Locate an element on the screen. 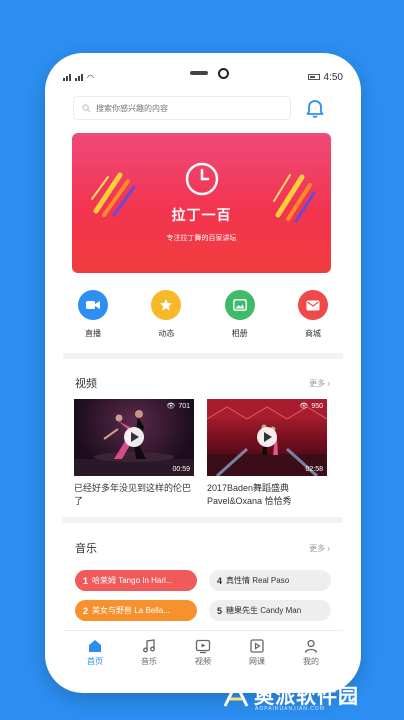  banner-subtitle: 专注拉丁舞的百家讲坛 is located at coordinates (201, 238).